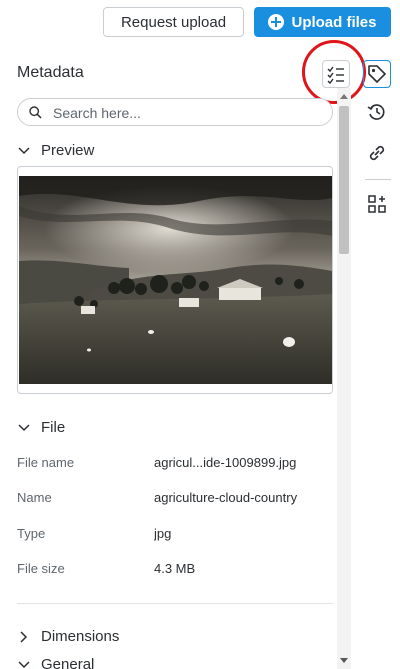 Image resolution: width=400 pixels, height=669 pixels. I want to click on general-section-header: General, so click(55, 662).